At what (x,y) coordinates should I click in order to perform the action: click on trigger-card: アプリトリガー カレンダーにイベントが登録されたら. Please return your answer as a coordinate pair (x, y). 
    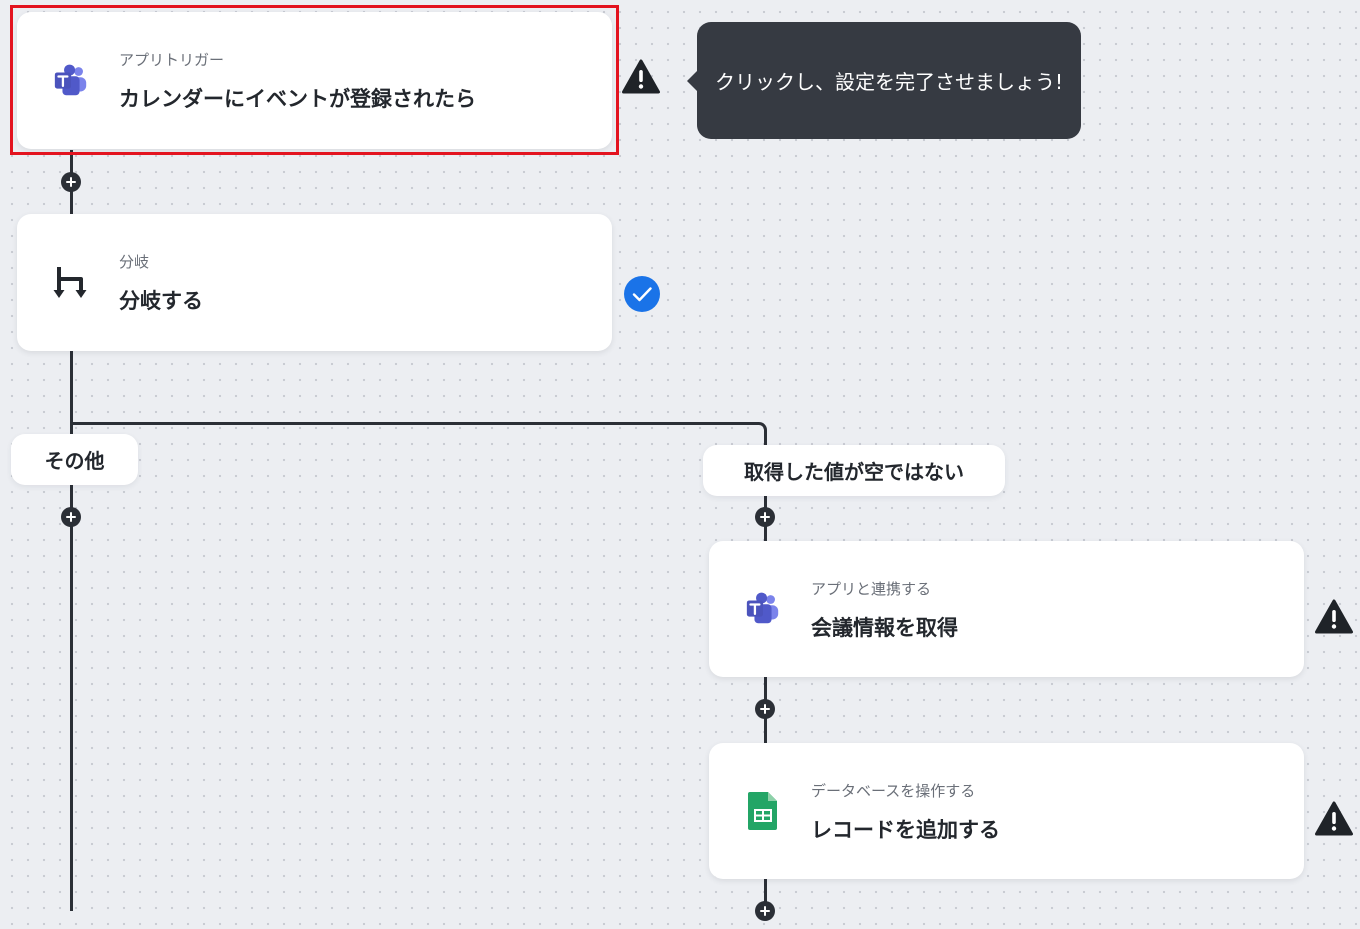
    Looking at the image, I should click on (314, 80).